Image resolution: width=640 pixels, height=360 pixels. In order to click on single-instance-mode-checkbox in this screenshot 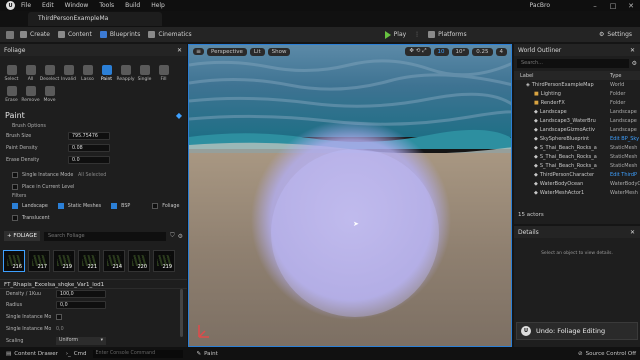, I will do `click(15, 175)`.